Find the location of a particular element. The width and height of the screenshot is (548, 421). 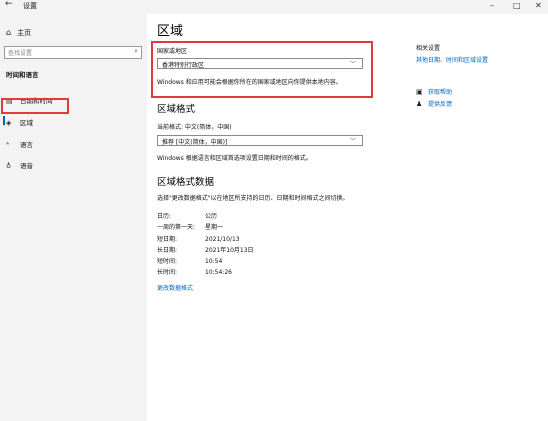

sidebar-item-language: ᴬ 语言 is located at coordinates (19, 144).